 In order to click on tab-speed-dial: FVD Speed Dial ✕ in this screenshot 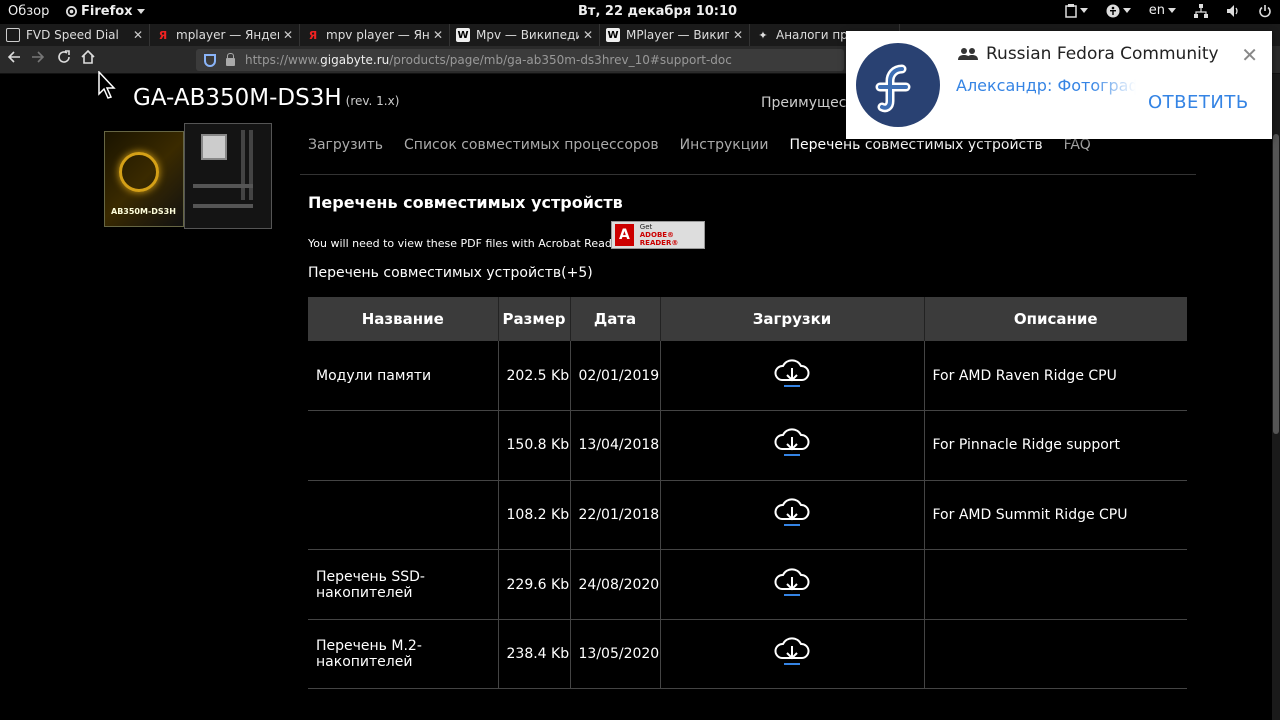, I will do `click(75, 35)`.